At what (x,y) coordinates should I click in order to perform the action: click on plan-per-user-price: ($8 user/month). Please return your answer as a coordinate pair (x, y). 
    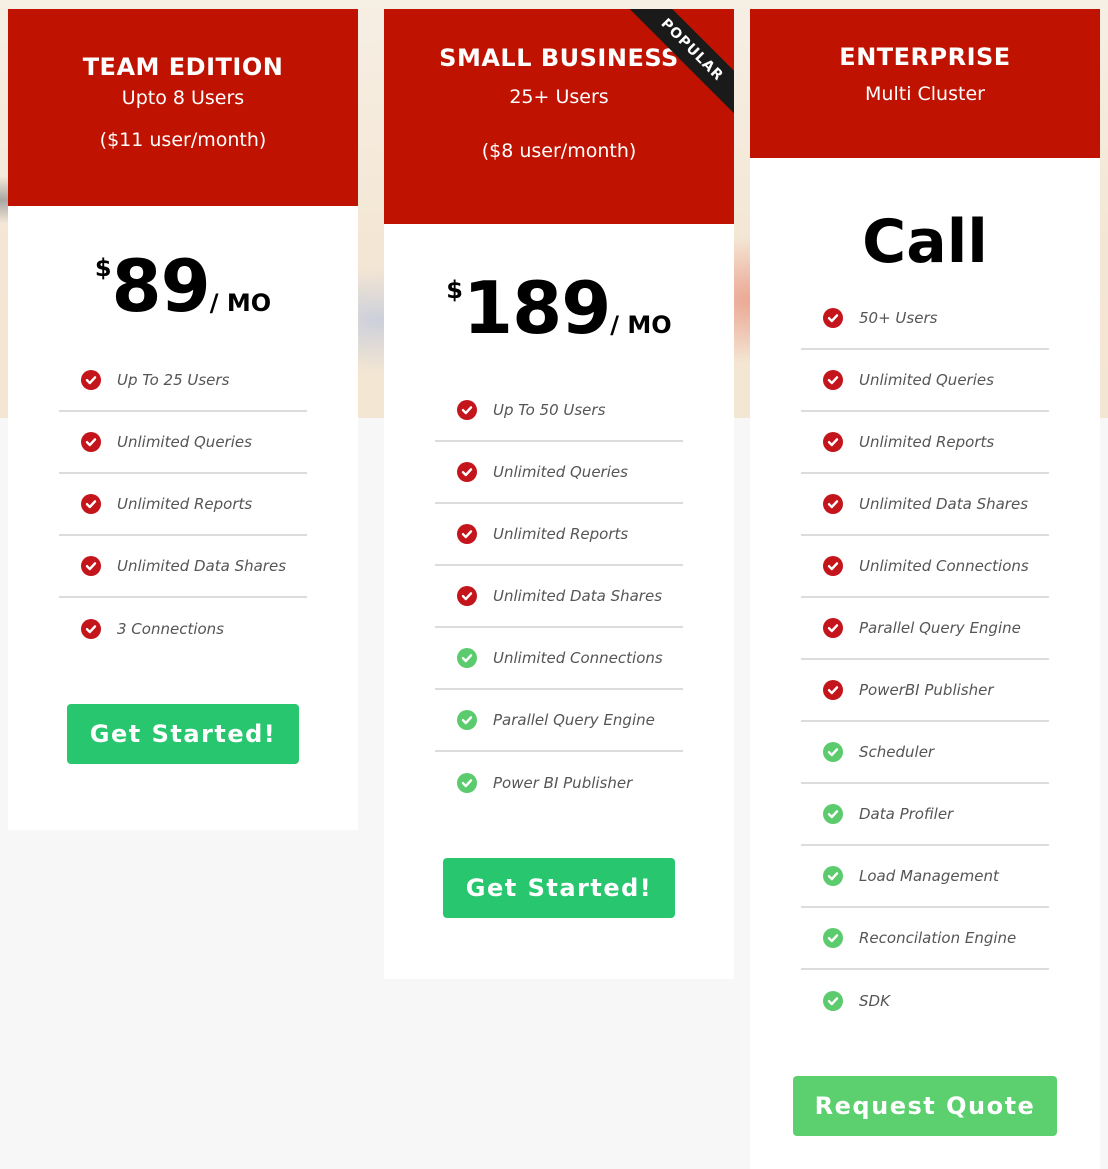
    Looking at the image, I should click on (559, 151).